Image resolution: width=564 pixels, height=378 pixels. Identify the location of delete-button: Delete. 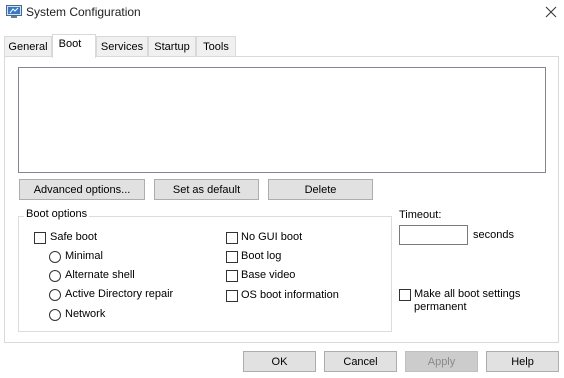
(320, 189).